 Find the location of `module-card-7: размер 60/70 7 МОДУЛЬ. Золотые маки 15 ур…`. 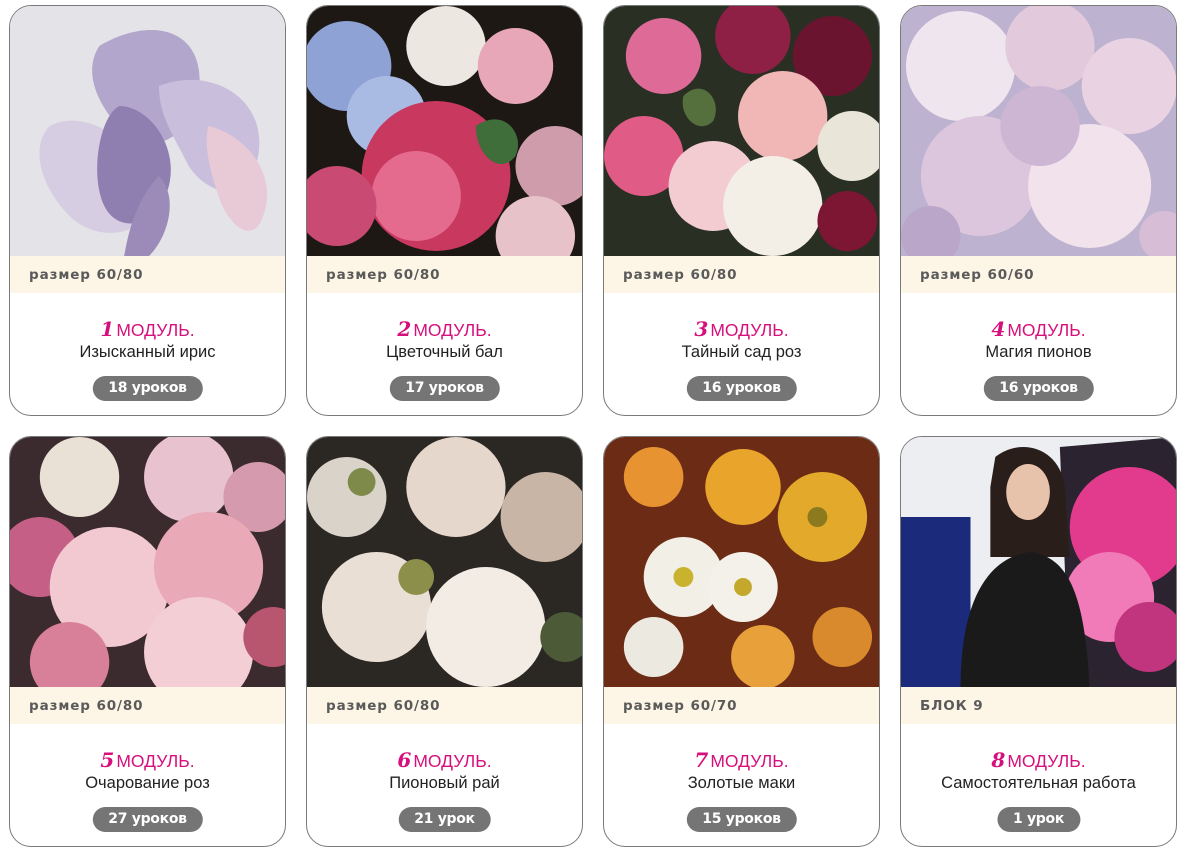

module-card-7: размер 60/70 7 МОДУЛЬ. Золотые маки 15 ур… is located at coordinates (741, 641).